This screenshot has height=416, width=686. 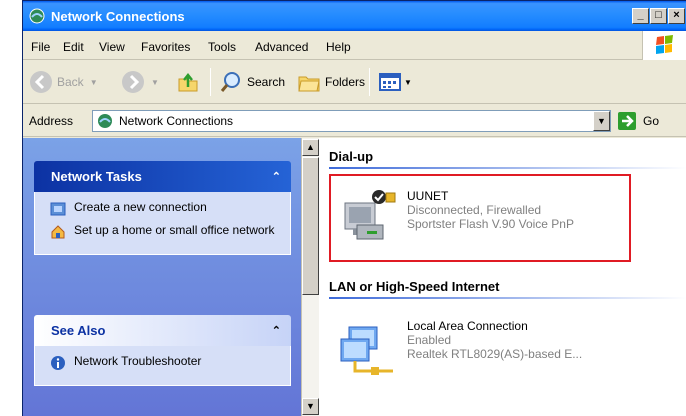 I want to click on network-troubleshooter-link: Network Troubleshooter, so click(x=165, y=362).